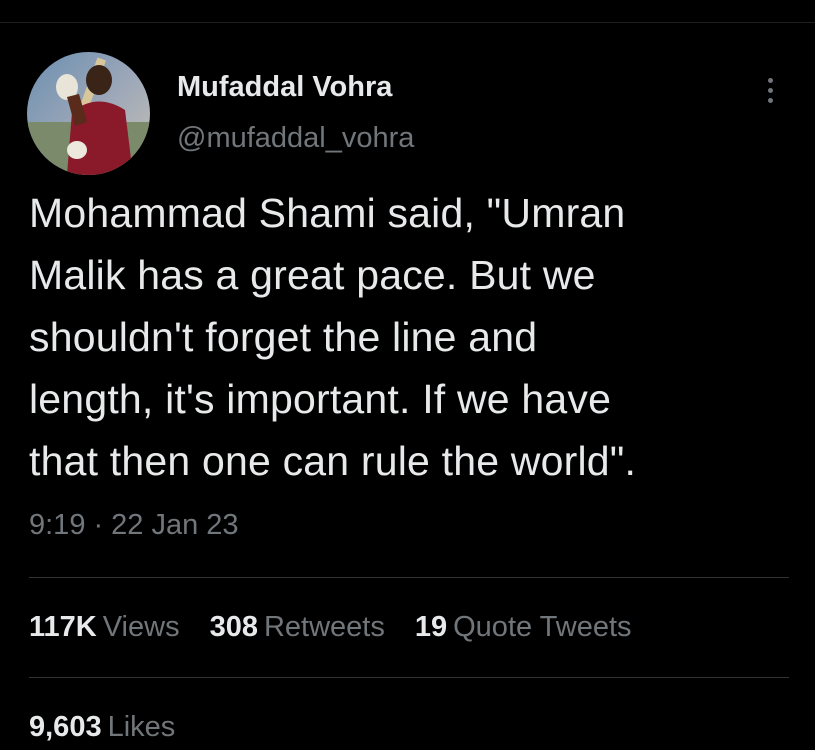 The width and height of the screenshot is (815, 750). I want to click on tweet-meta: 9:19 · 22 Jan 23, so click(134, 525).